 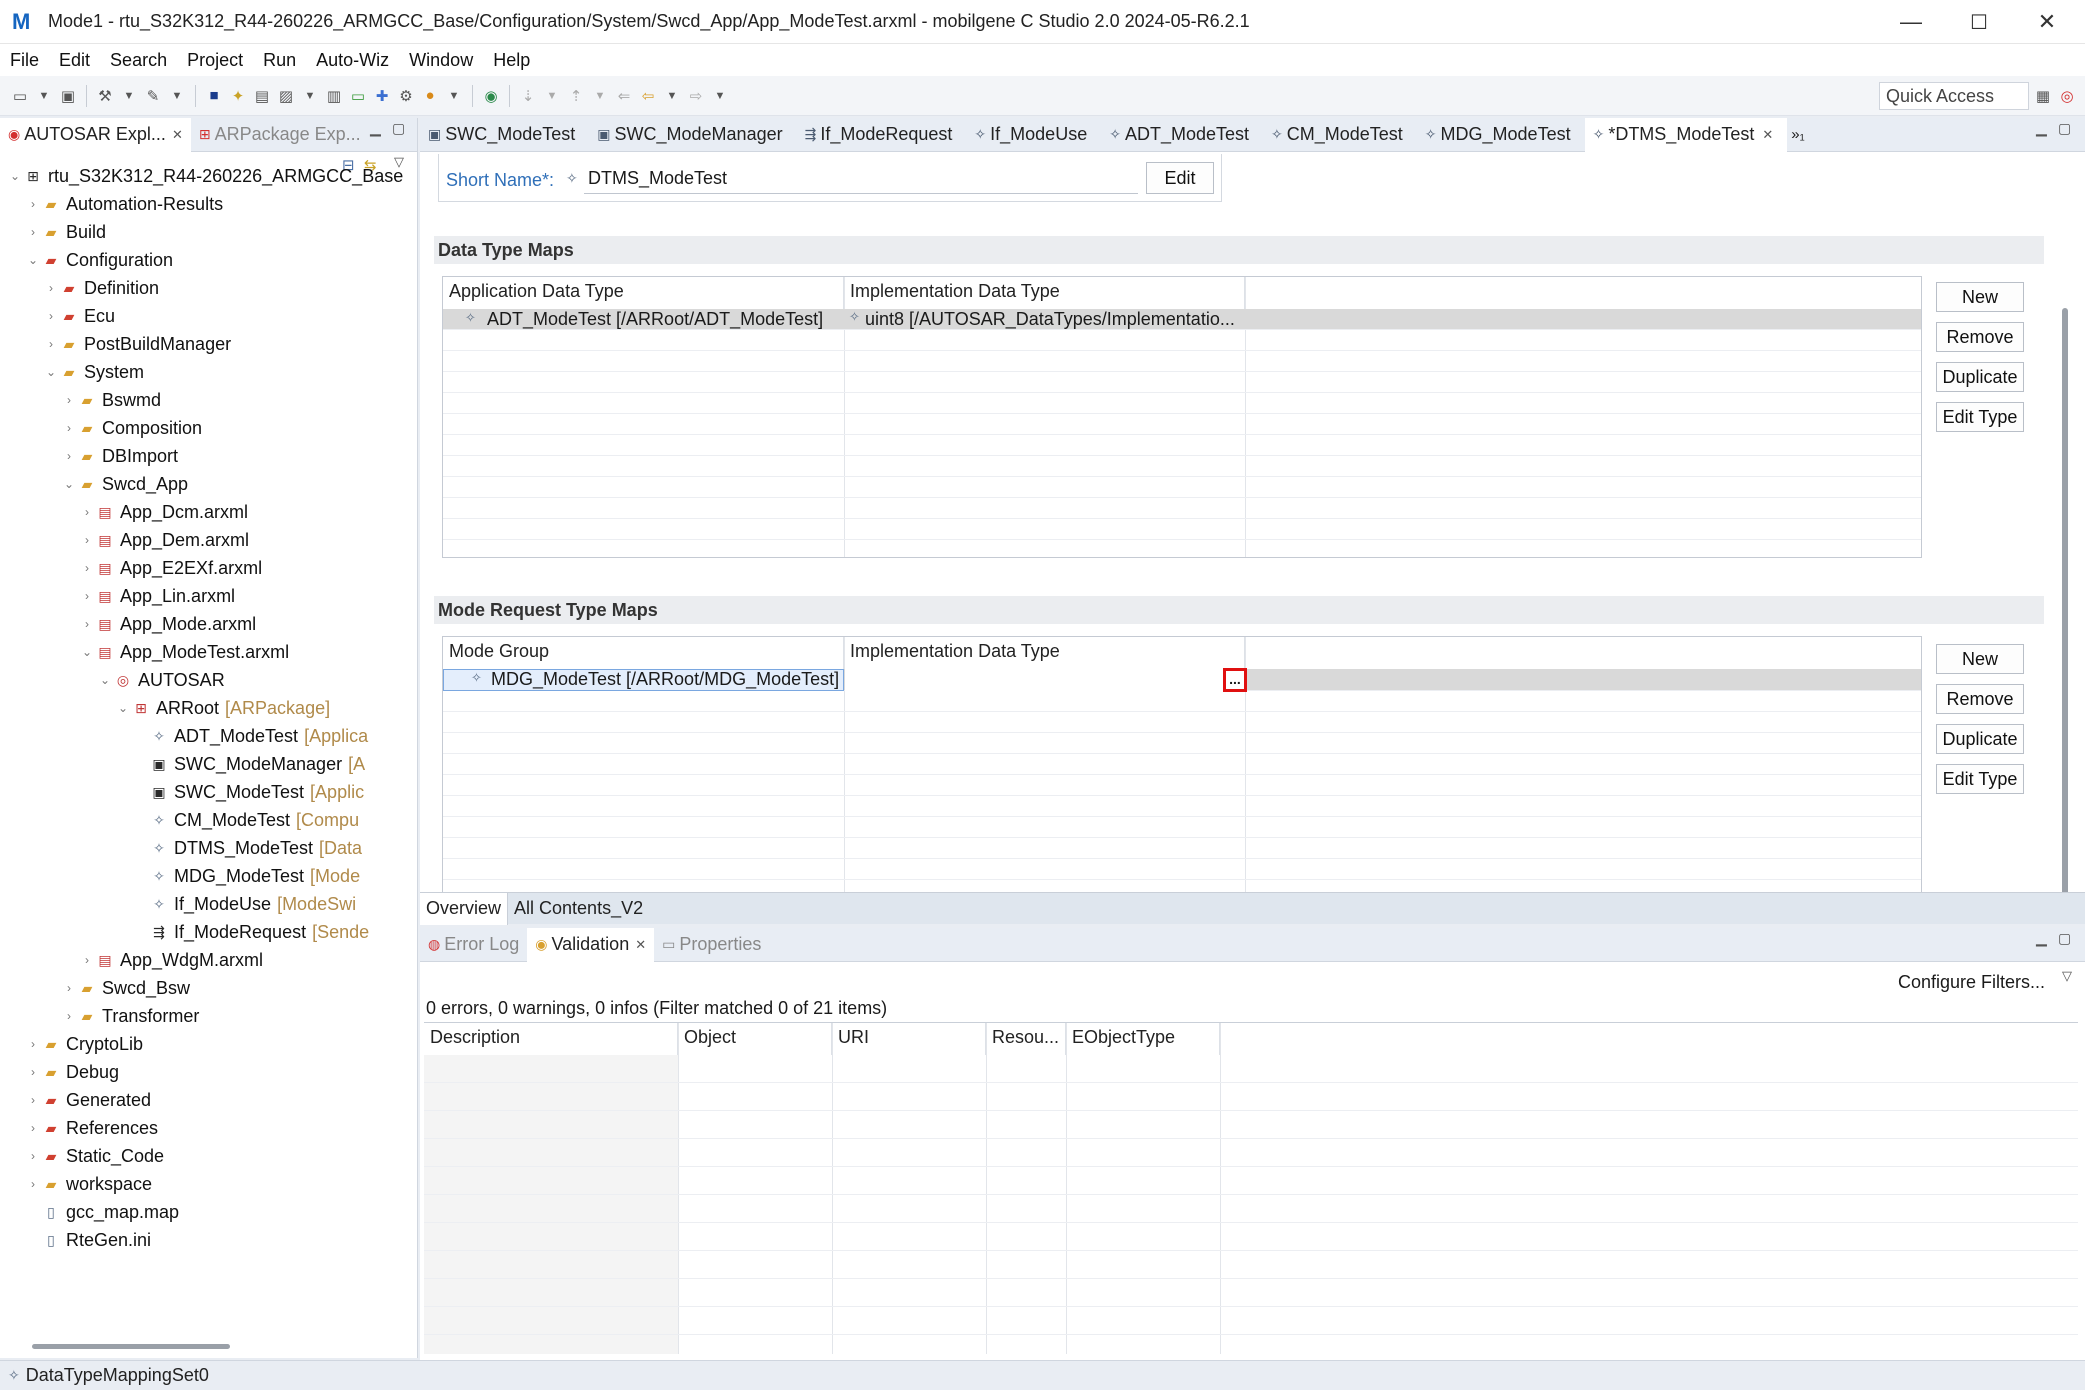 I want to click on tree-item: › ▰ Ecu, so click(x=78, y=316).